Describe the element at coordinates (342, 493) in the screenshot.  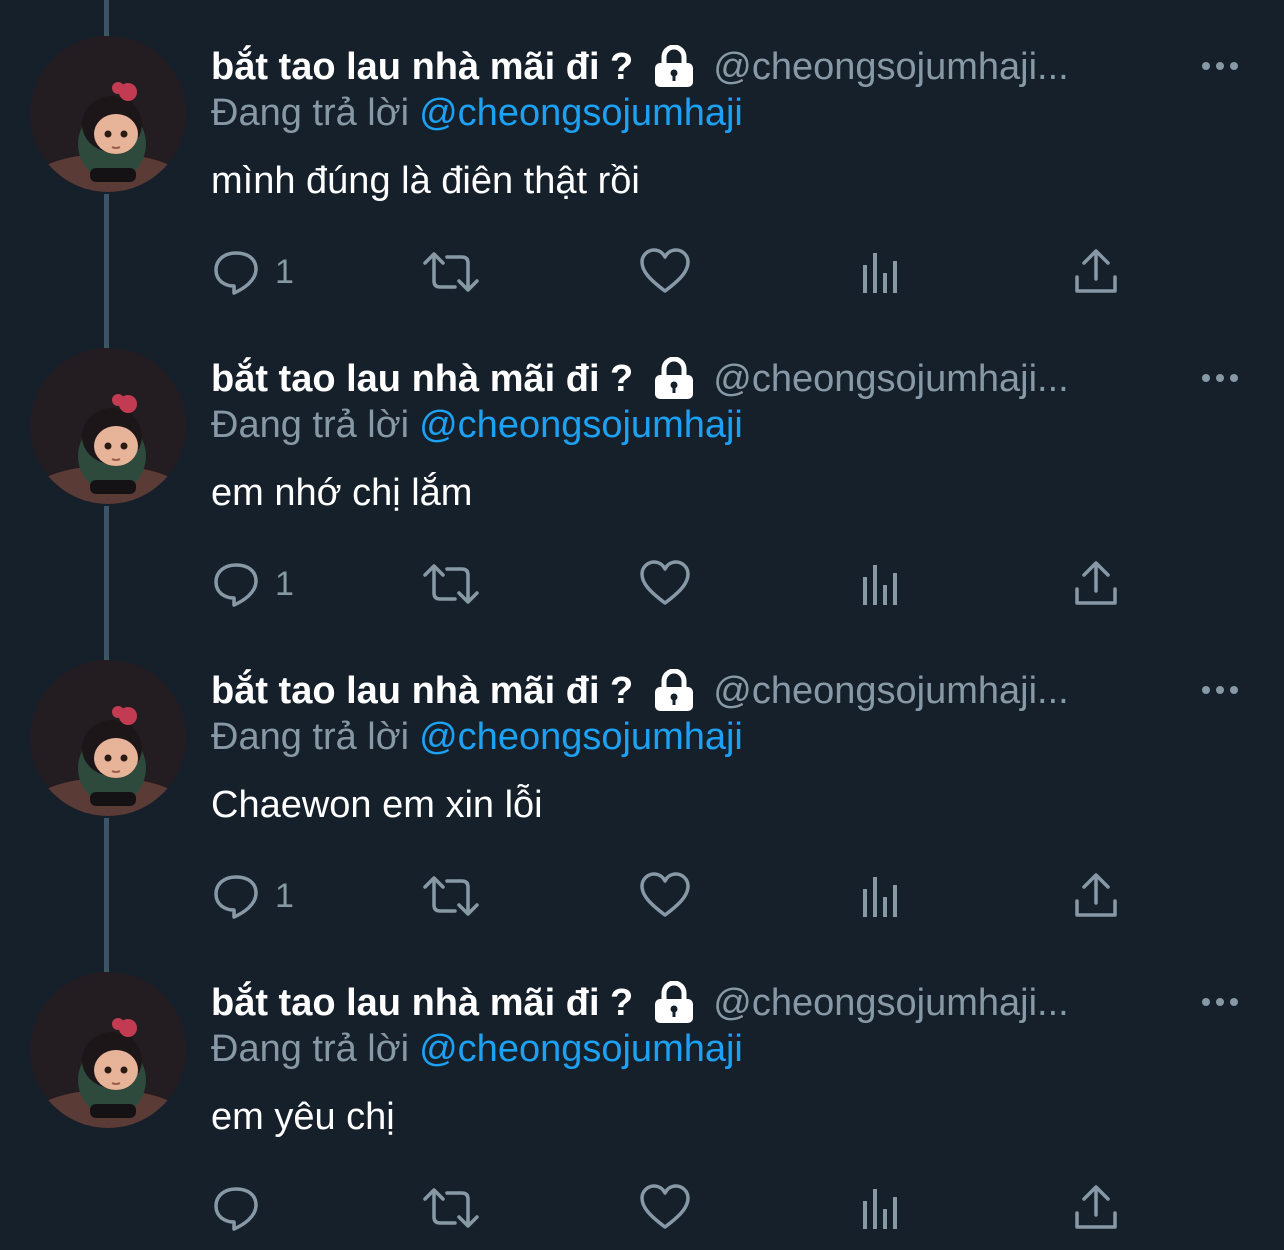
I see `tweet-text: em nhớ chị lắm` at that location.